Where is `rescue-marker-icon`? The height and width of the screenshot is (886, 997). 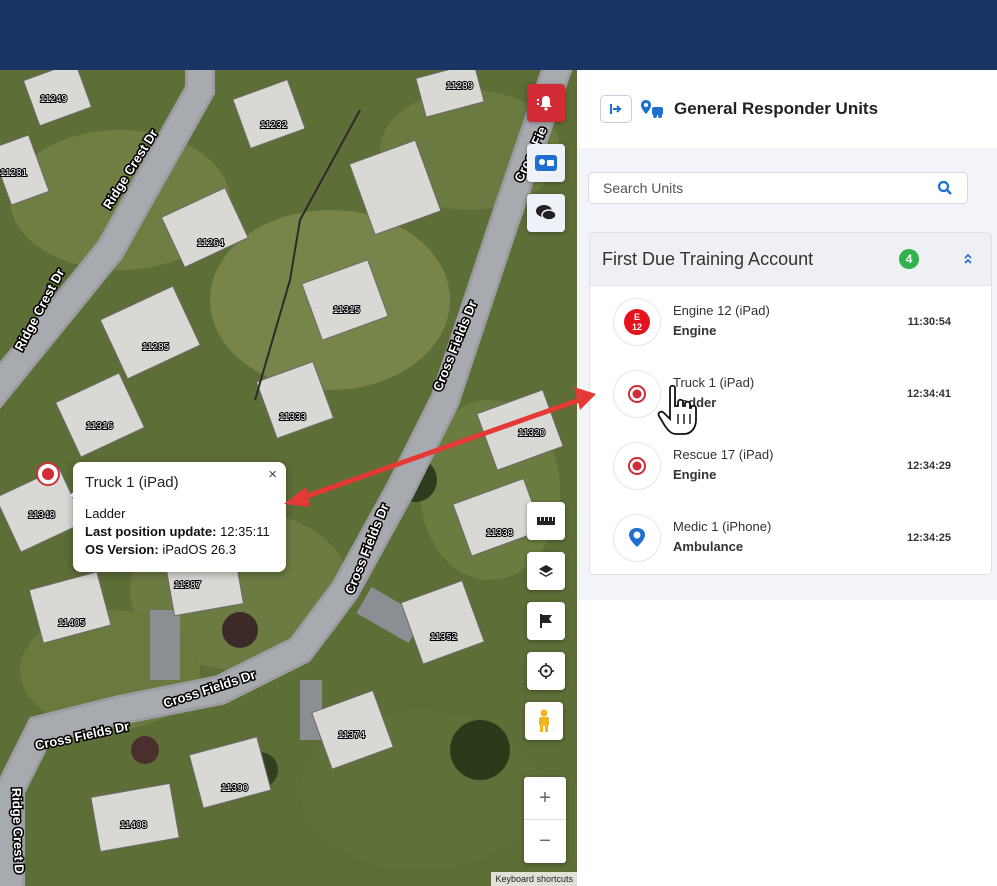 rescue-marker-icon is located at coordinates (637, 466).